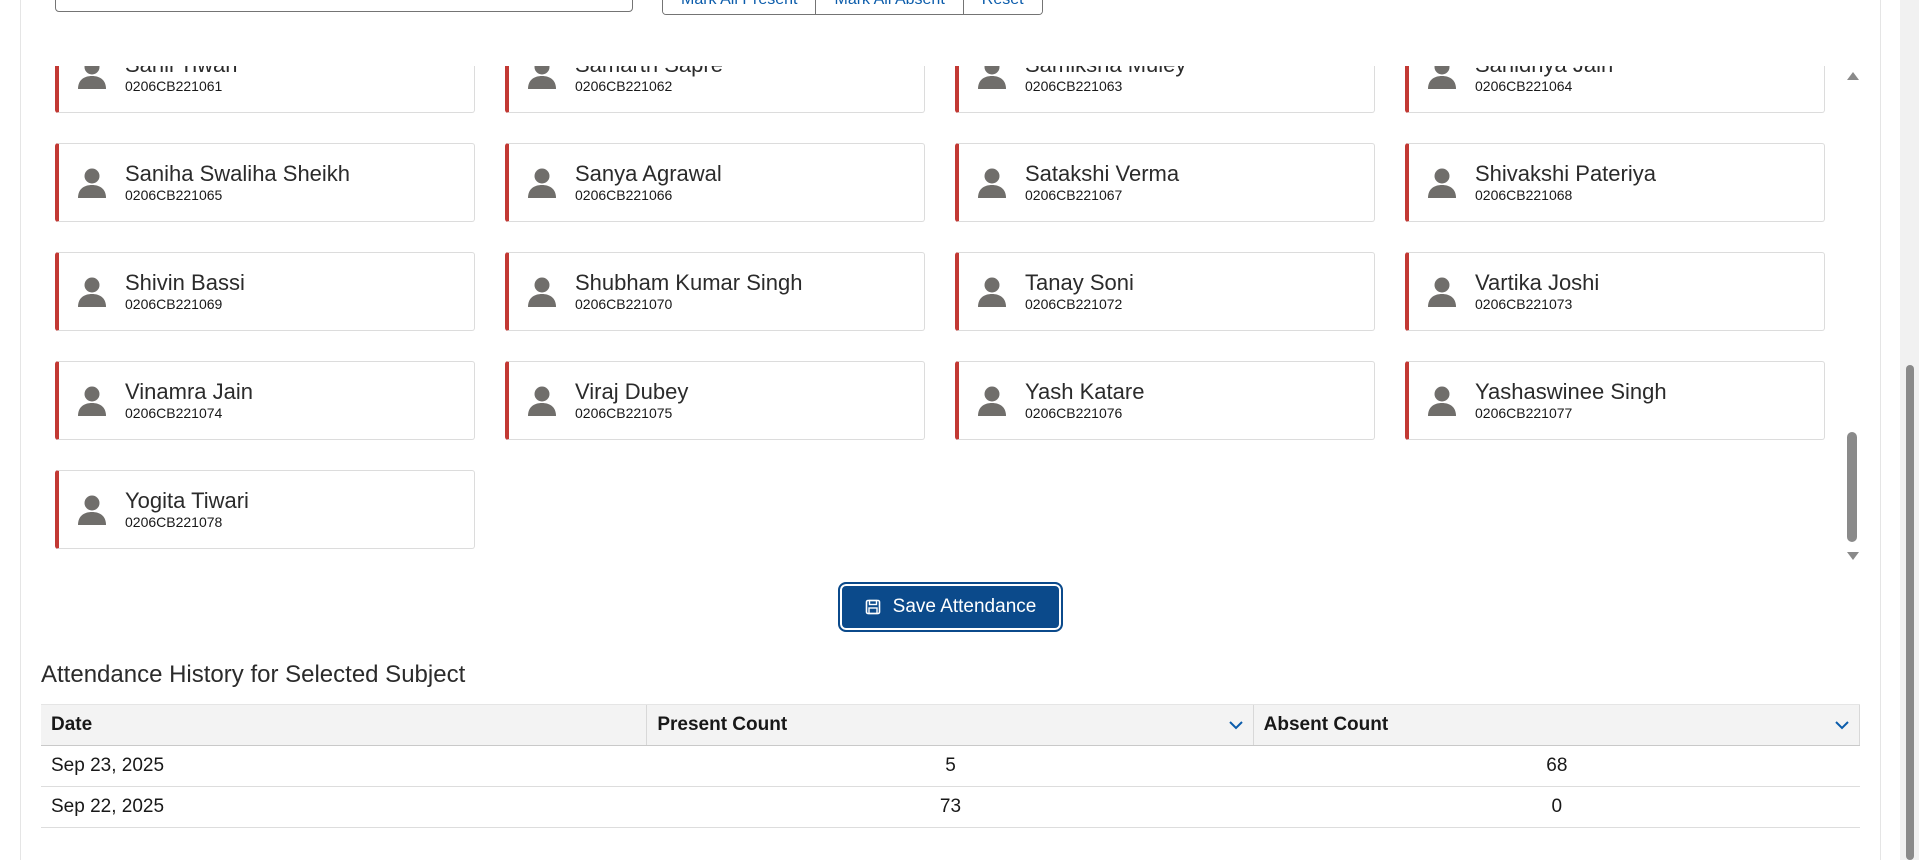  I want to click on student-card: Sanidhya Jain0206CB221064, so click(1615, 89).